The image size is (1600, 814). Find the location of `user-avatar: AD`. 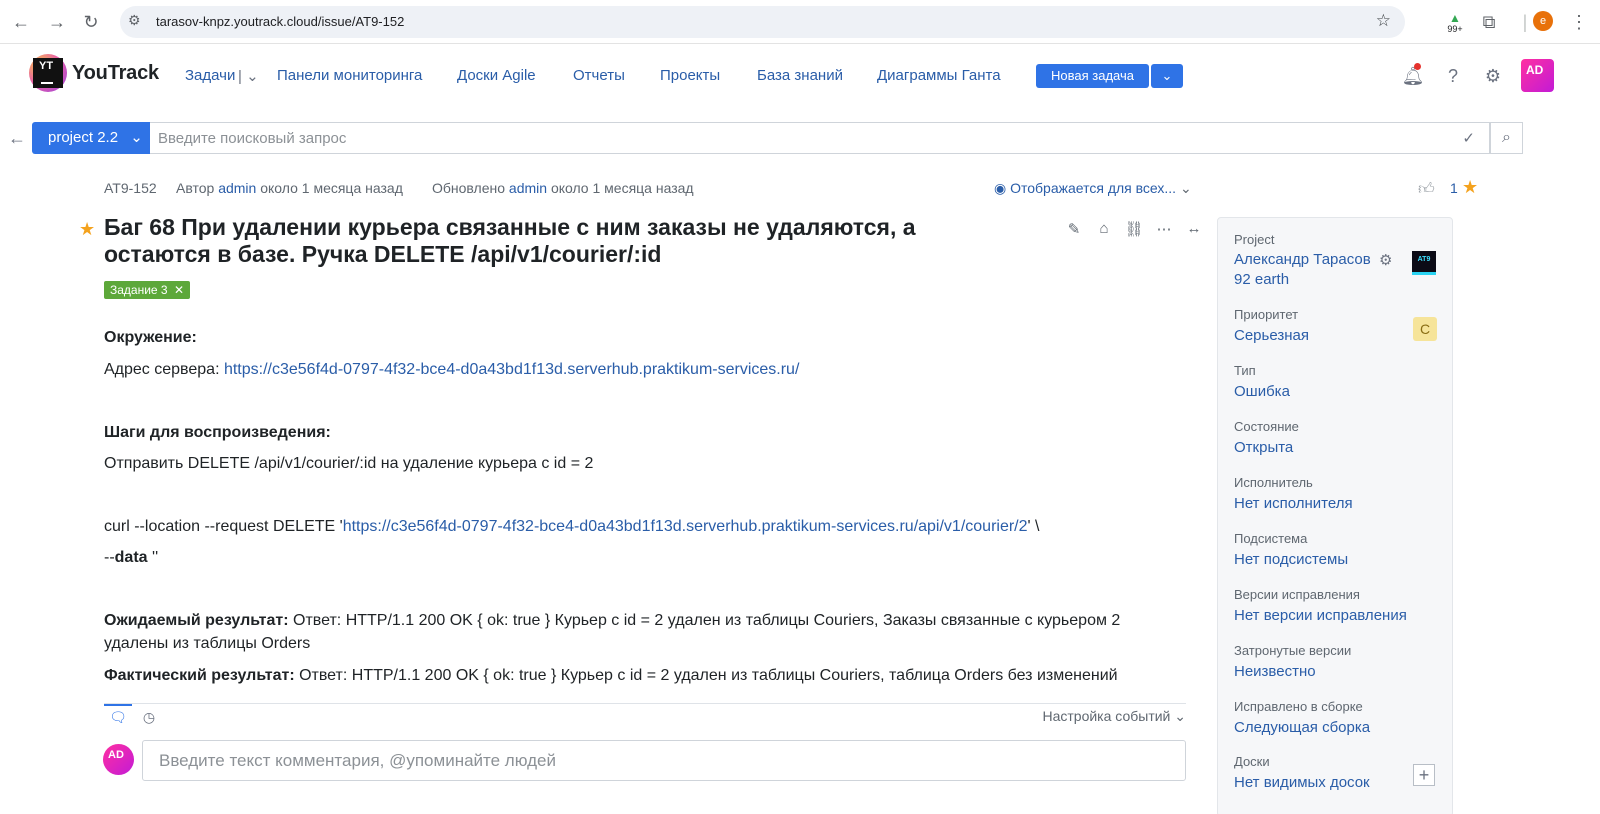

user-avatar: AD is located at coordinates (1537, 75).